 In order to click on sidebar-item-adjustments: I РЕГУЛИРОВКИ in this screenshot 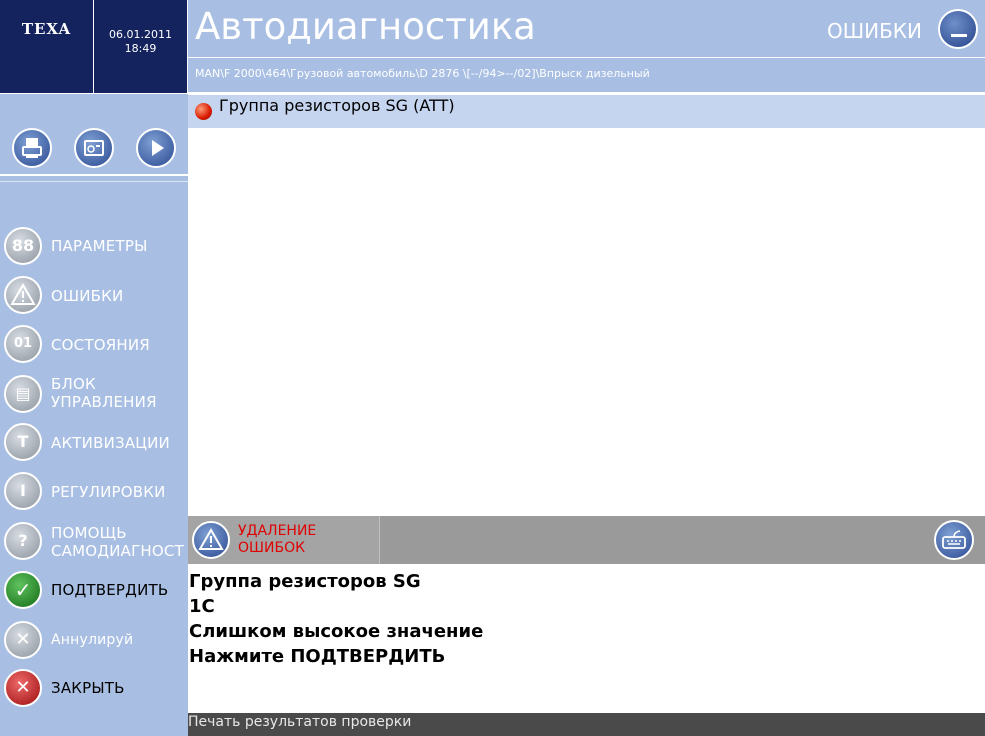, I will do `click(96, 491)`.